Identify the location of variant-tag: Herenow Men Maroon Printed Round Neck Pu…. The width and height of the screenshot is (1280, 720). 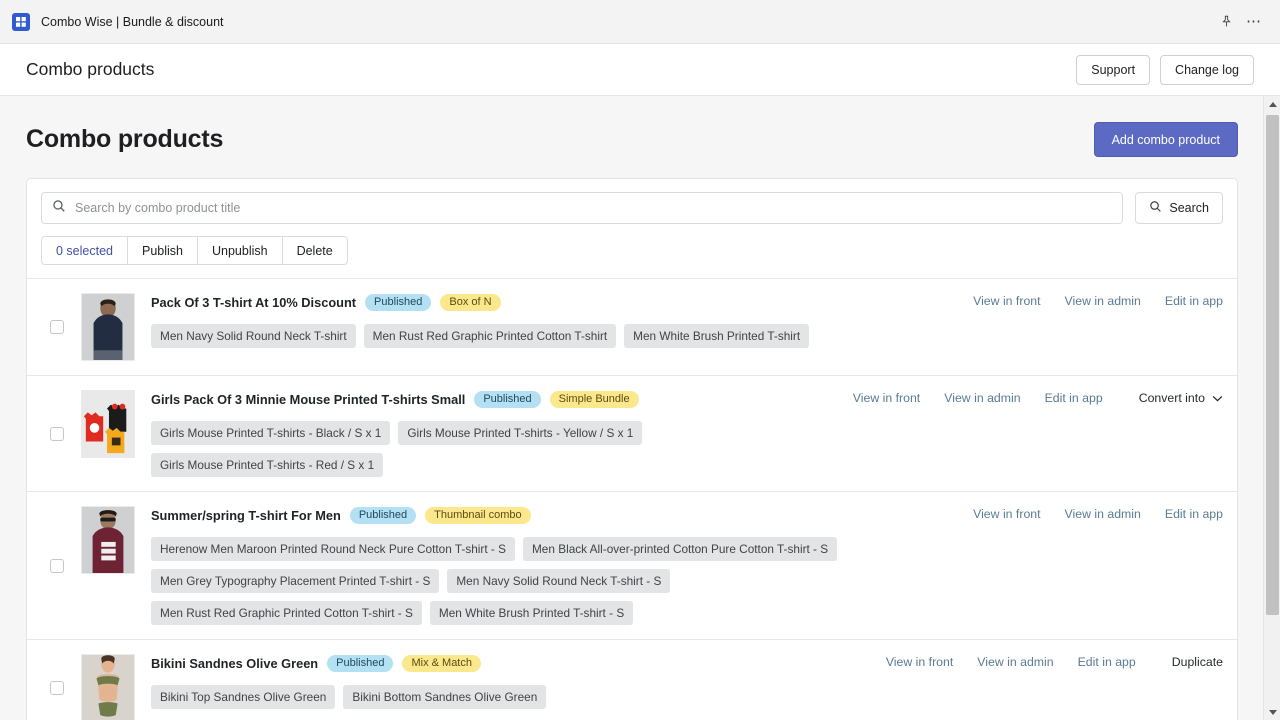
(333, 549).